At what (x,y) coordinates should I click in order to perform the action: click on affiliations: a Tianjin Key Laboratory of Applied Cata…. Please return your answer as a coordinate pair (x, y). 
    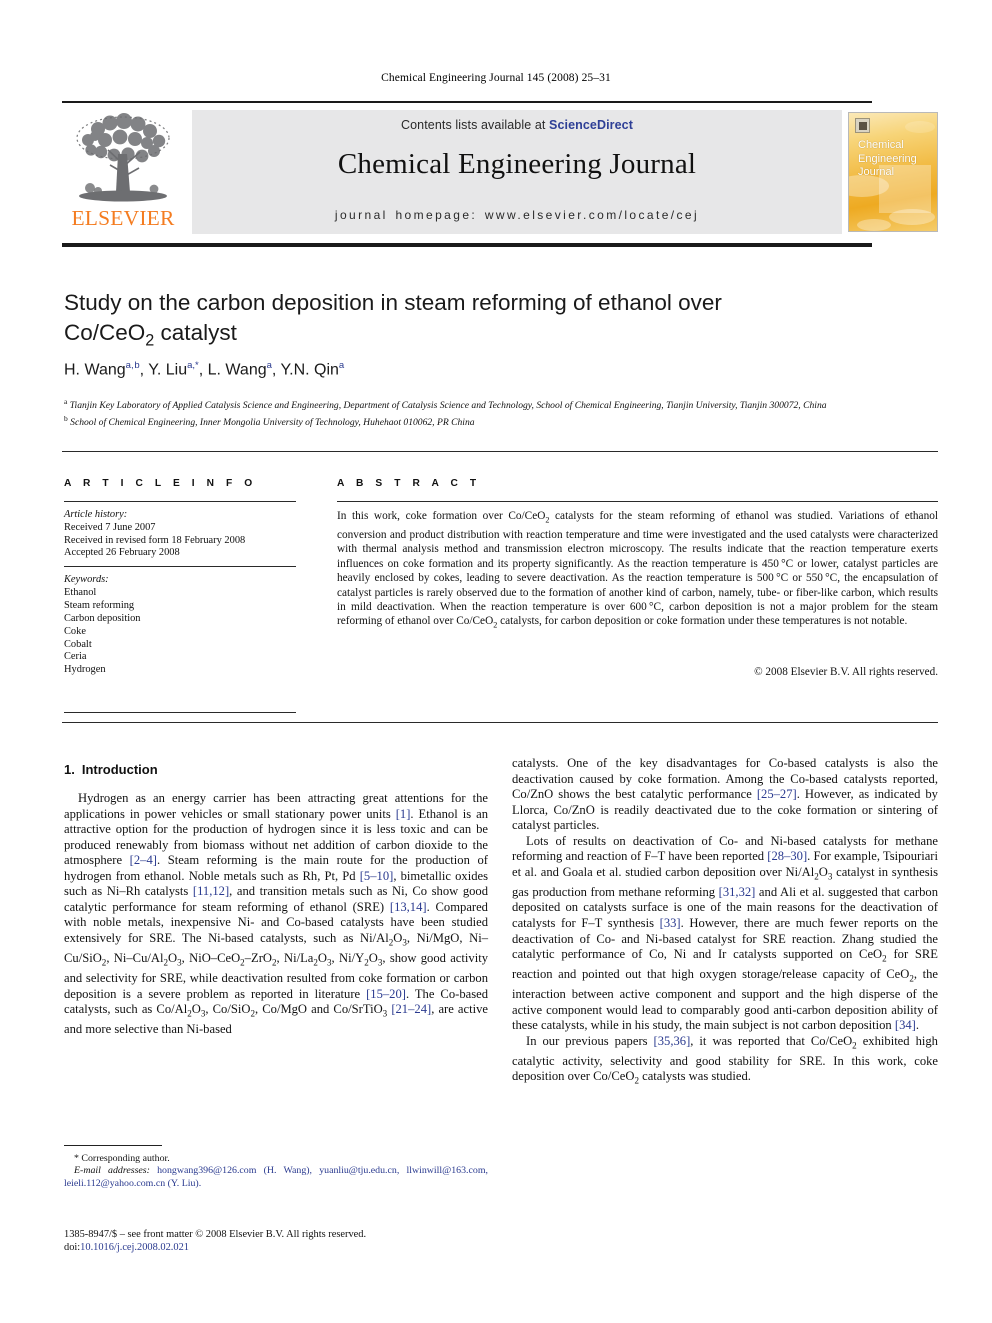
    Looking at the image, I should click on (464, 413).